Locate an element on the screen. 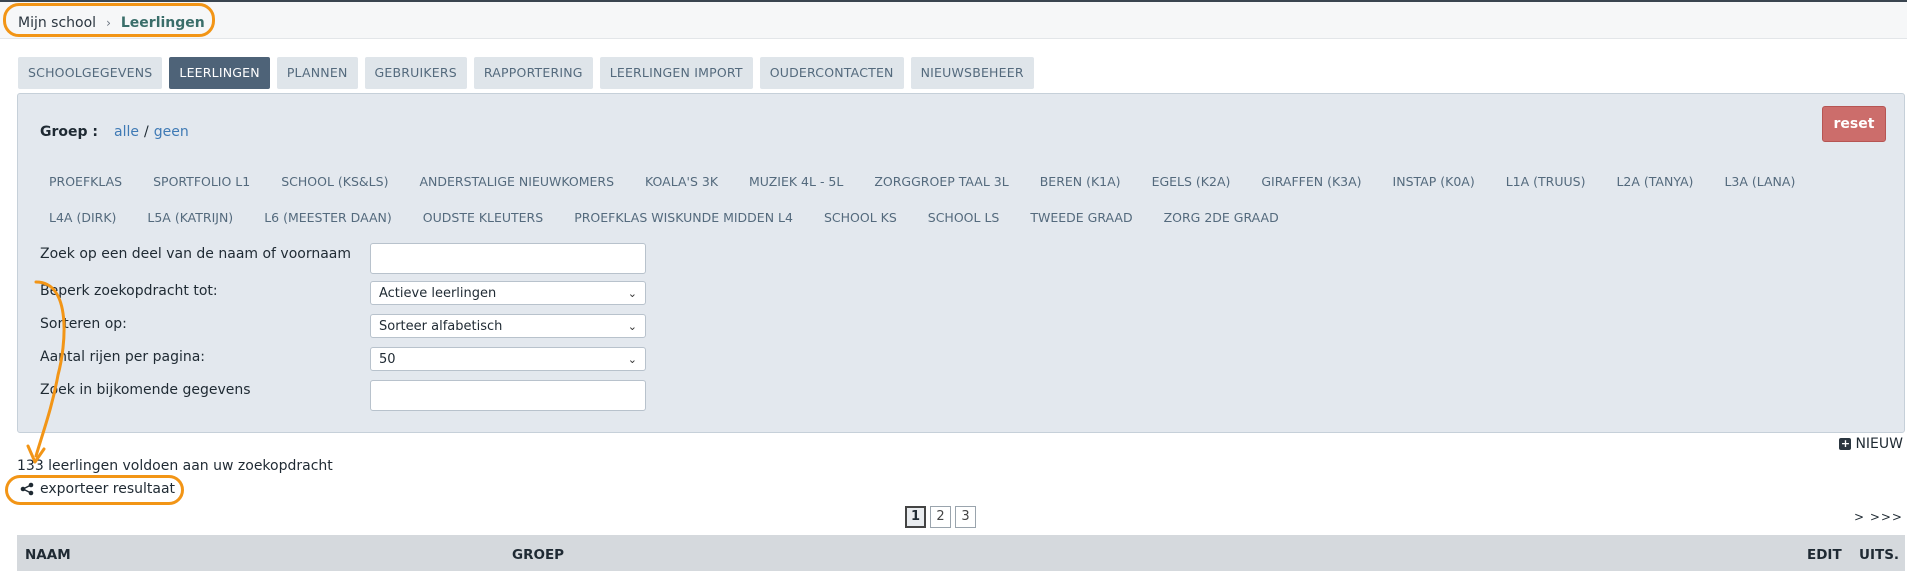 This screenshot has width=1907, height=571. rows-per-page-select: 50 ⌄ is located at coordinates (508, 359).